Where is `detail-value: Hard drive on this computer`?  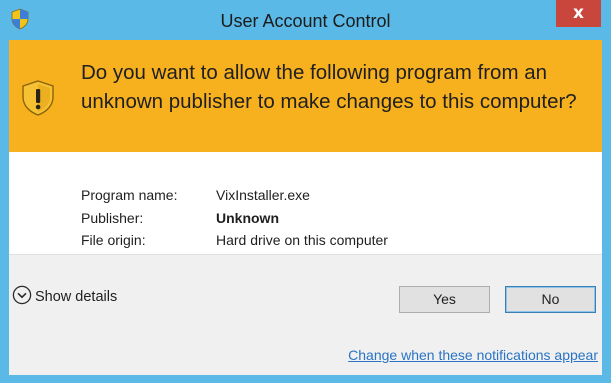
detail-value: Hard drive on this computer is located at coordinates (302, 240).